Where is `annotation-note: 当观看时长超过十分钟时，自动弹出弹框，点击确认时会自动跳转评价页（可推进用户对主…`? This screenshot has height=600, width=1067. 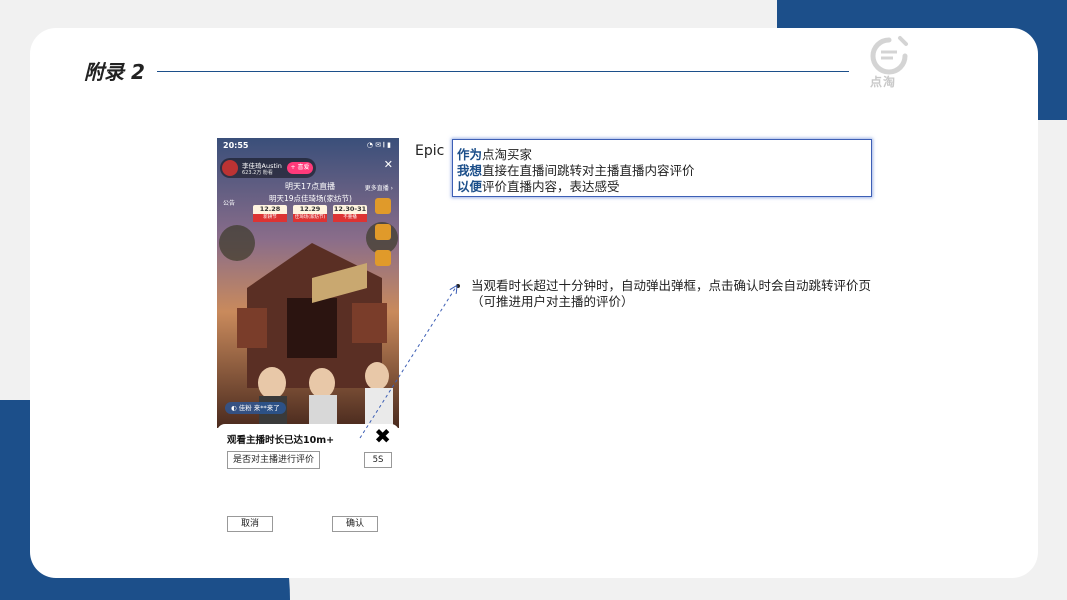
annotation-note: 当观看时长超过十分钟时，自动弹出弹框，点击确认时会自动跳转评价页（可推进用户对主… is located at coordinates (671, 293).